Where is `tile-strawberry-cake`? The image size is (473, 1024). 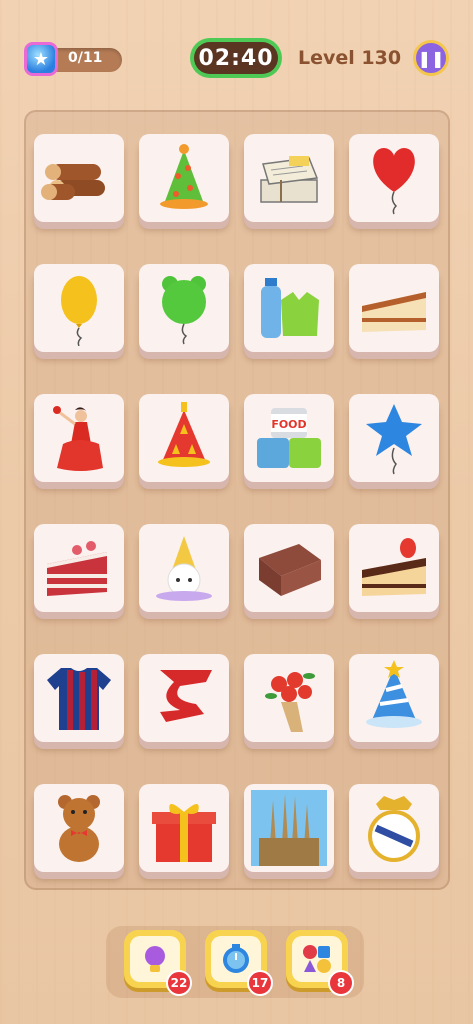 tile-strawberry-cake is located at coordinates (394, 572).